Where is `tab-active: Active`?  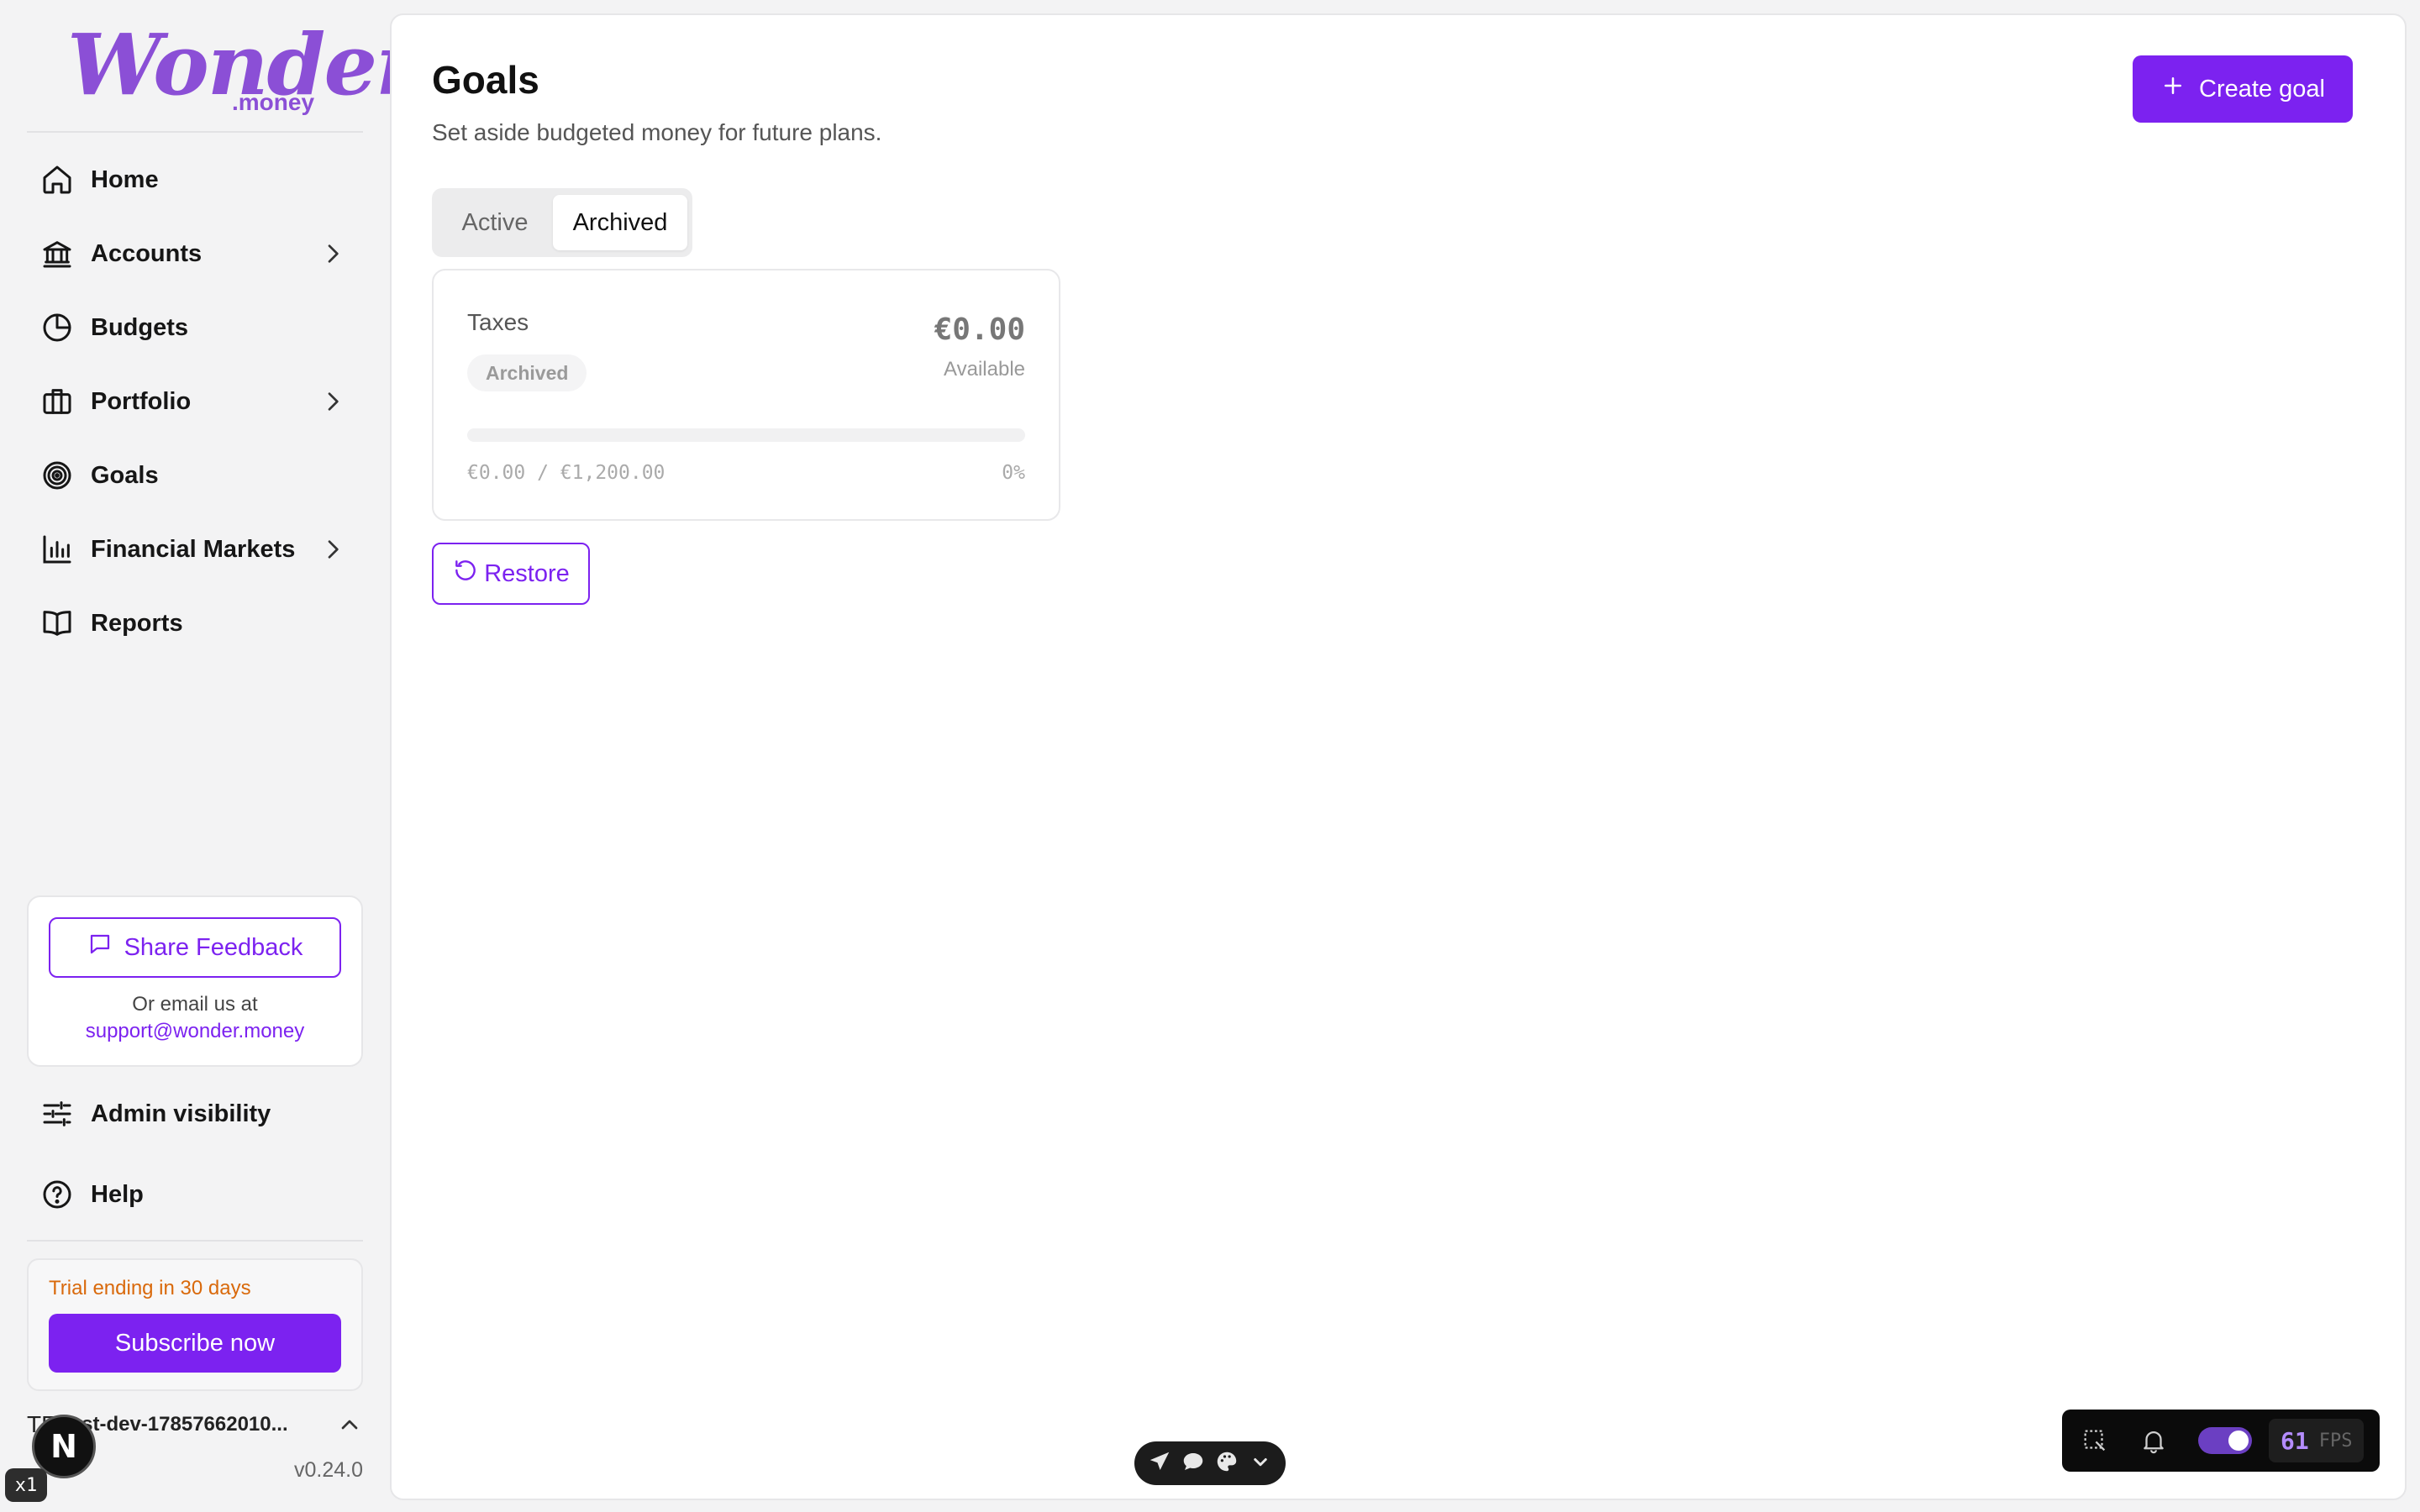 tab-active: Active is located at coordinates (495, 222).